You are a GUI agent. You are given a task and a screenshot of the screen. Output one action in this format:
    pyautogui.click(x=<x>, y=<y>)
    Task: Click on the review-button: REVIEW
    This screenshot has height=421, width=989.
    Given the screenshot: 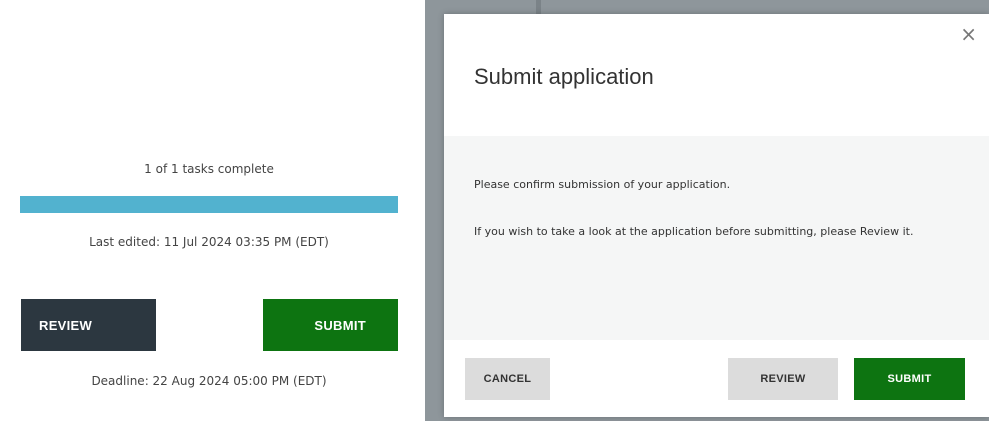 What is the action you would take?
    pyautogui.click(x=88, y=325)
    